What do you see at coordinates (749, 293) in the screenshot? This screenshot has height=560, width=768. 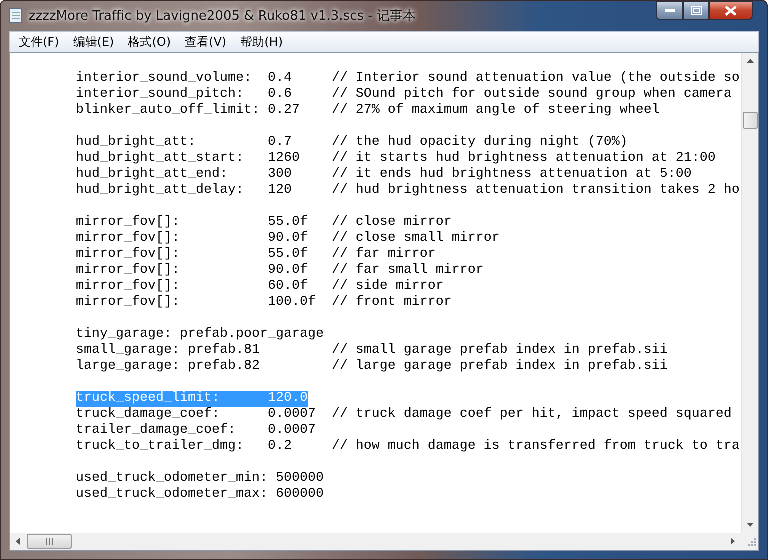 I see `vertical-scrollbar` at bounding box center [749, 293].